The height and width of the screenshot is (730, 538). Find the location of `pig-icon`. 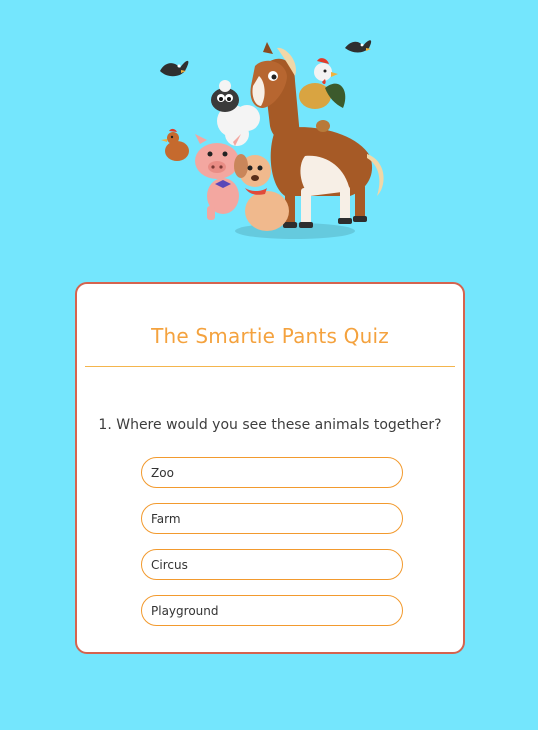

pig-icon is located at coordinates (218, 177).